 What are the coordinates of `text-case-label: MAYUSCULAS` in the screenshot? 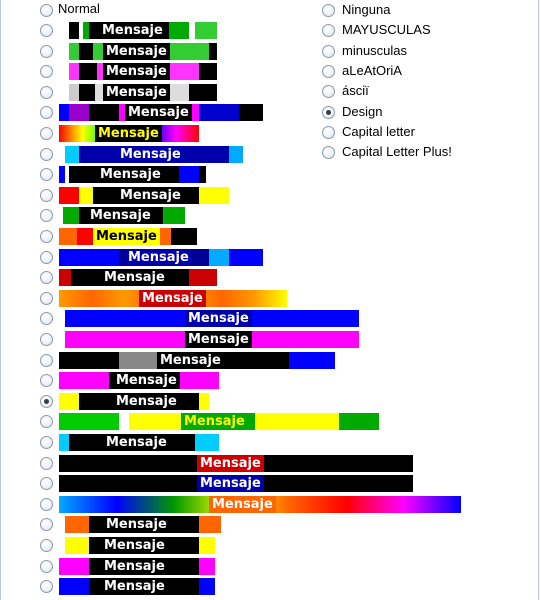 It's located at (386, 30).